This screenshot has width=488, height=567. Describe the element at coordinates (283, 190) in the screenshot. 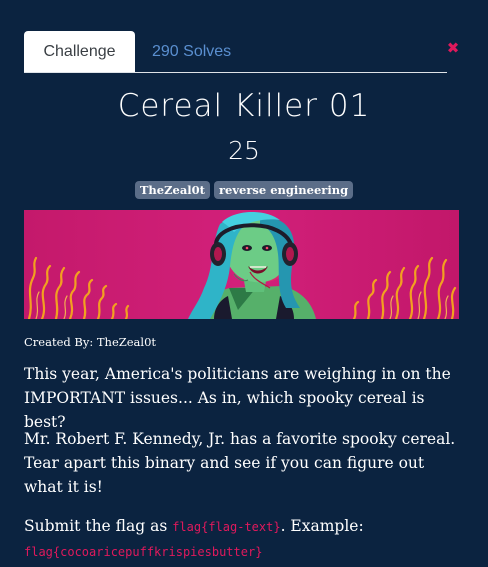

I see `tag-category: reverse engineering` at that location.